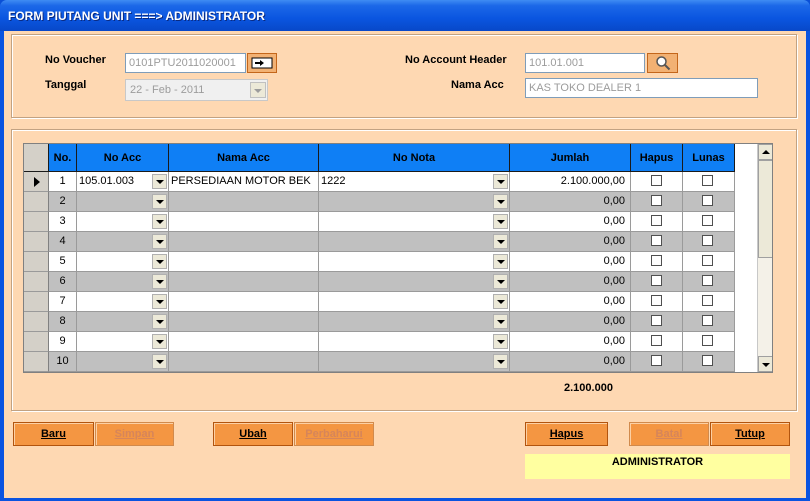 The image size is (810, 501). What do you see at coordinates (765, 364) in the screenshot?
I see `scroll-down-button` at bounding box center [765, 364].